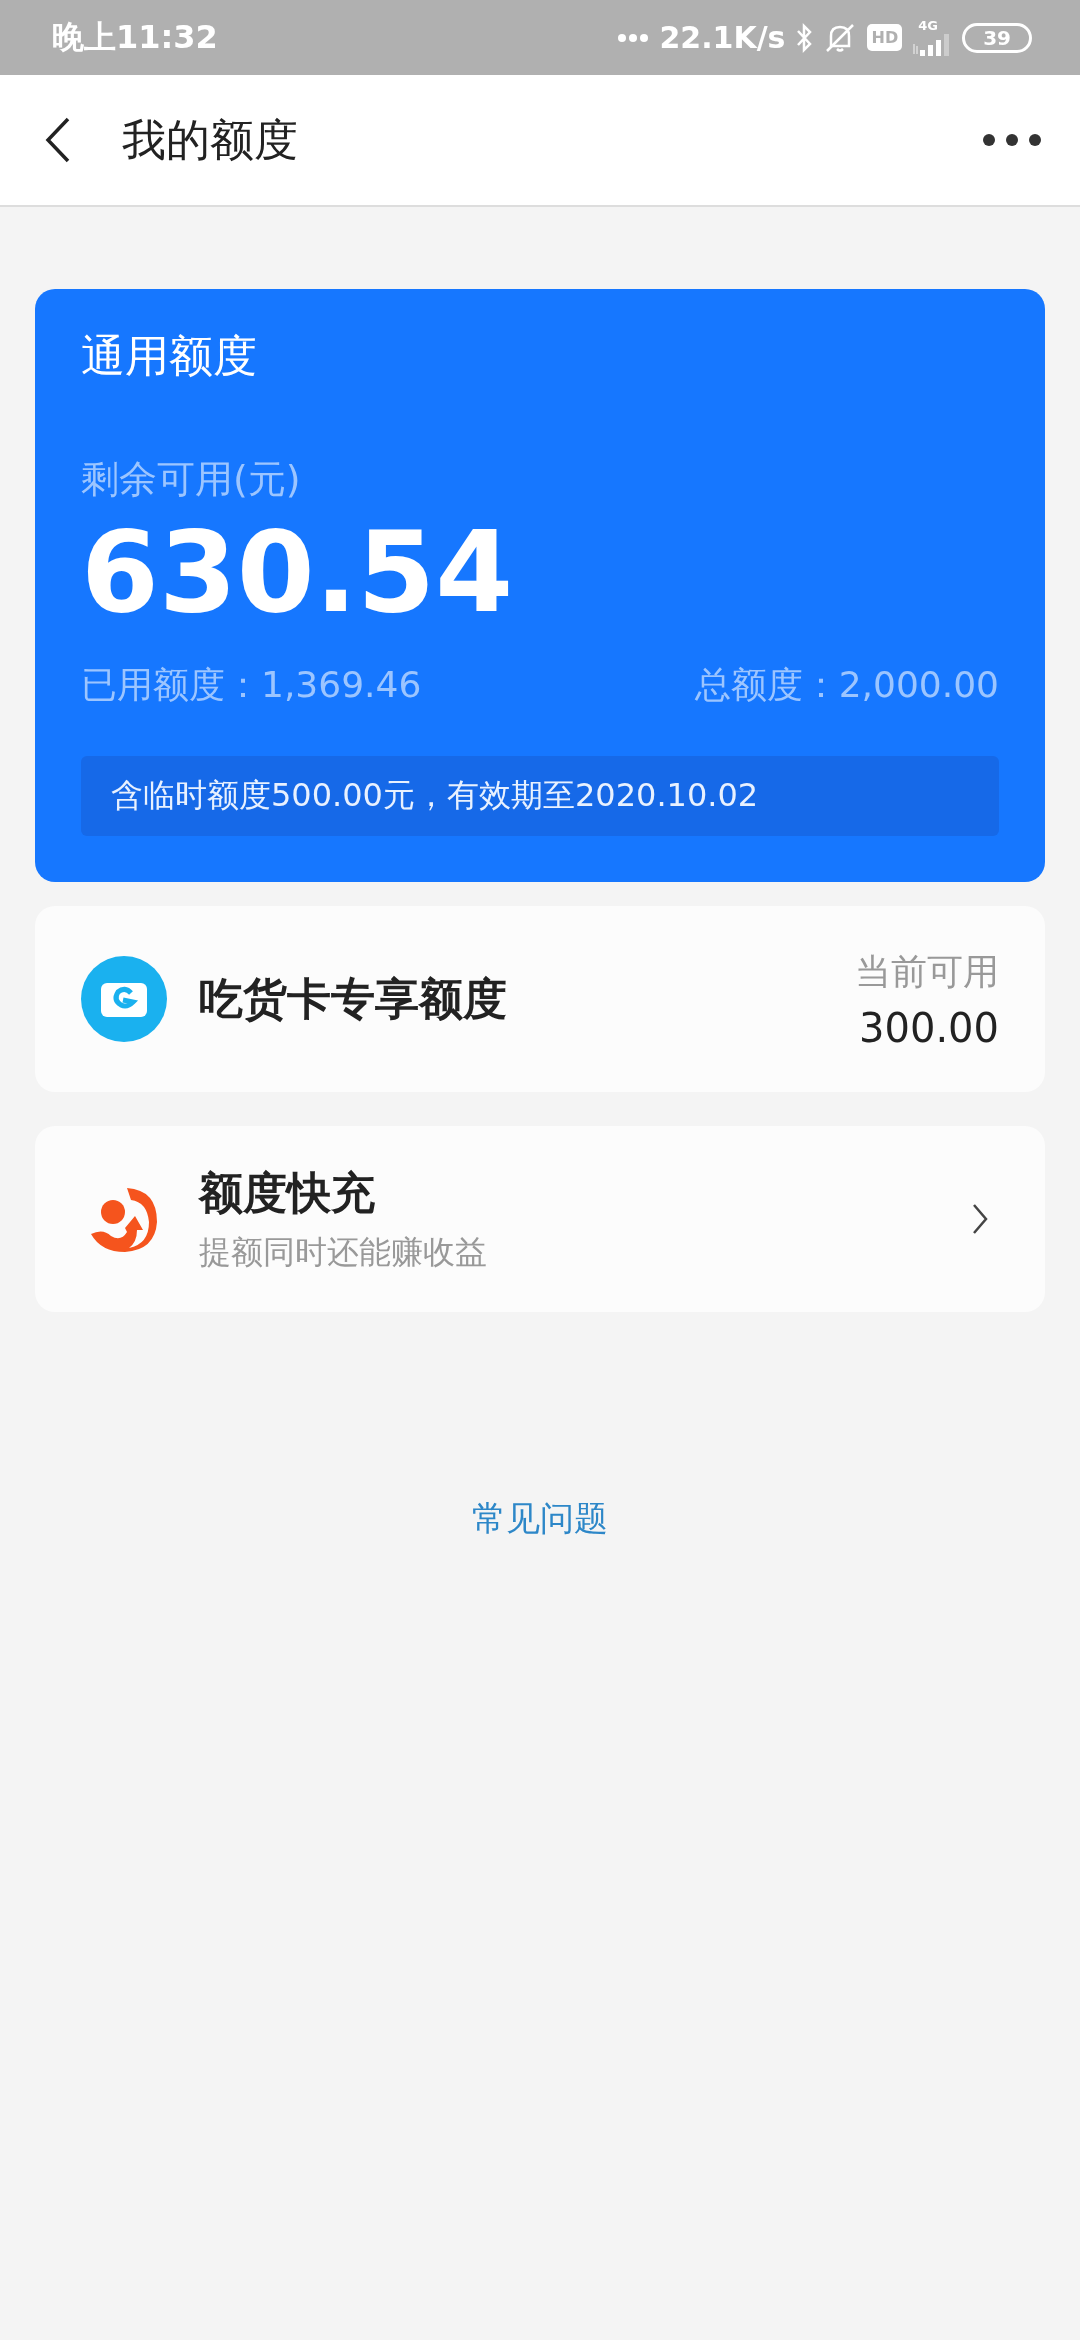 This screenshot has height=2340, width=1080. Describe the element at coordinates (210, 139) in the screenshot. I see `page-title: 我的额度` at that location.